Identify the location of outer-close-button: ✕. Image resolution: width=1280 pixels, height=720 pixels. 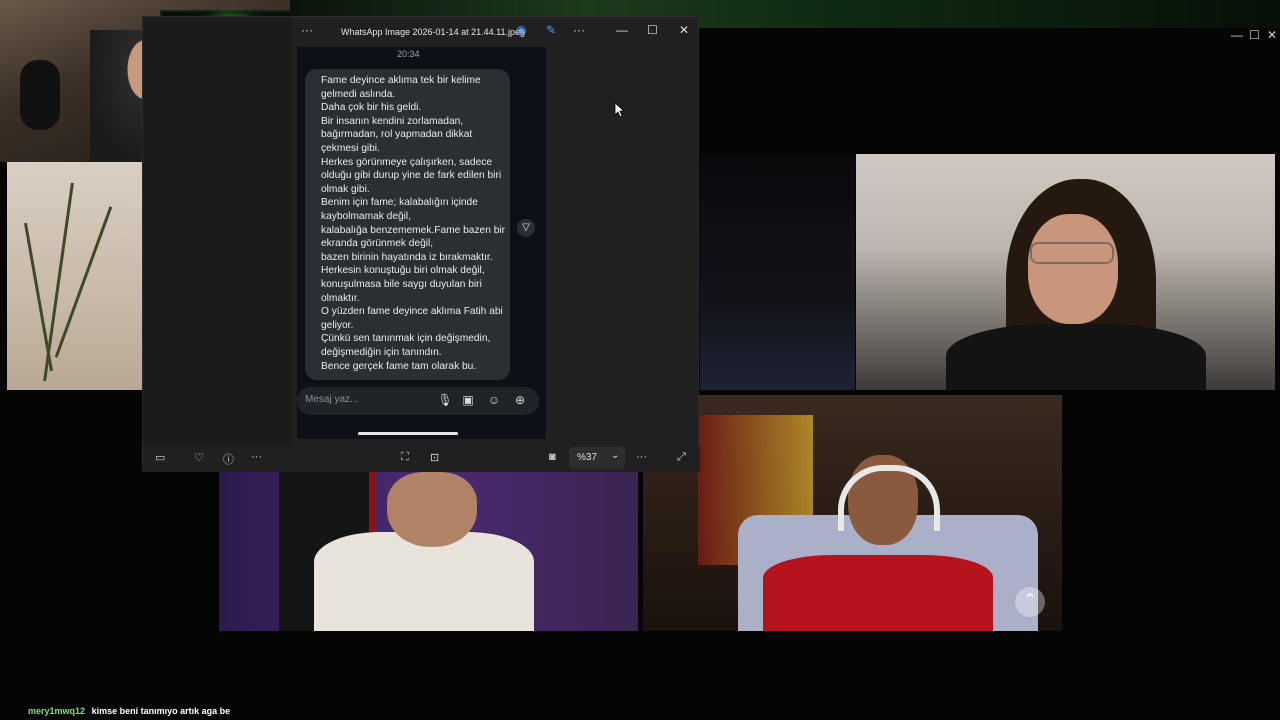
(1272, 35).